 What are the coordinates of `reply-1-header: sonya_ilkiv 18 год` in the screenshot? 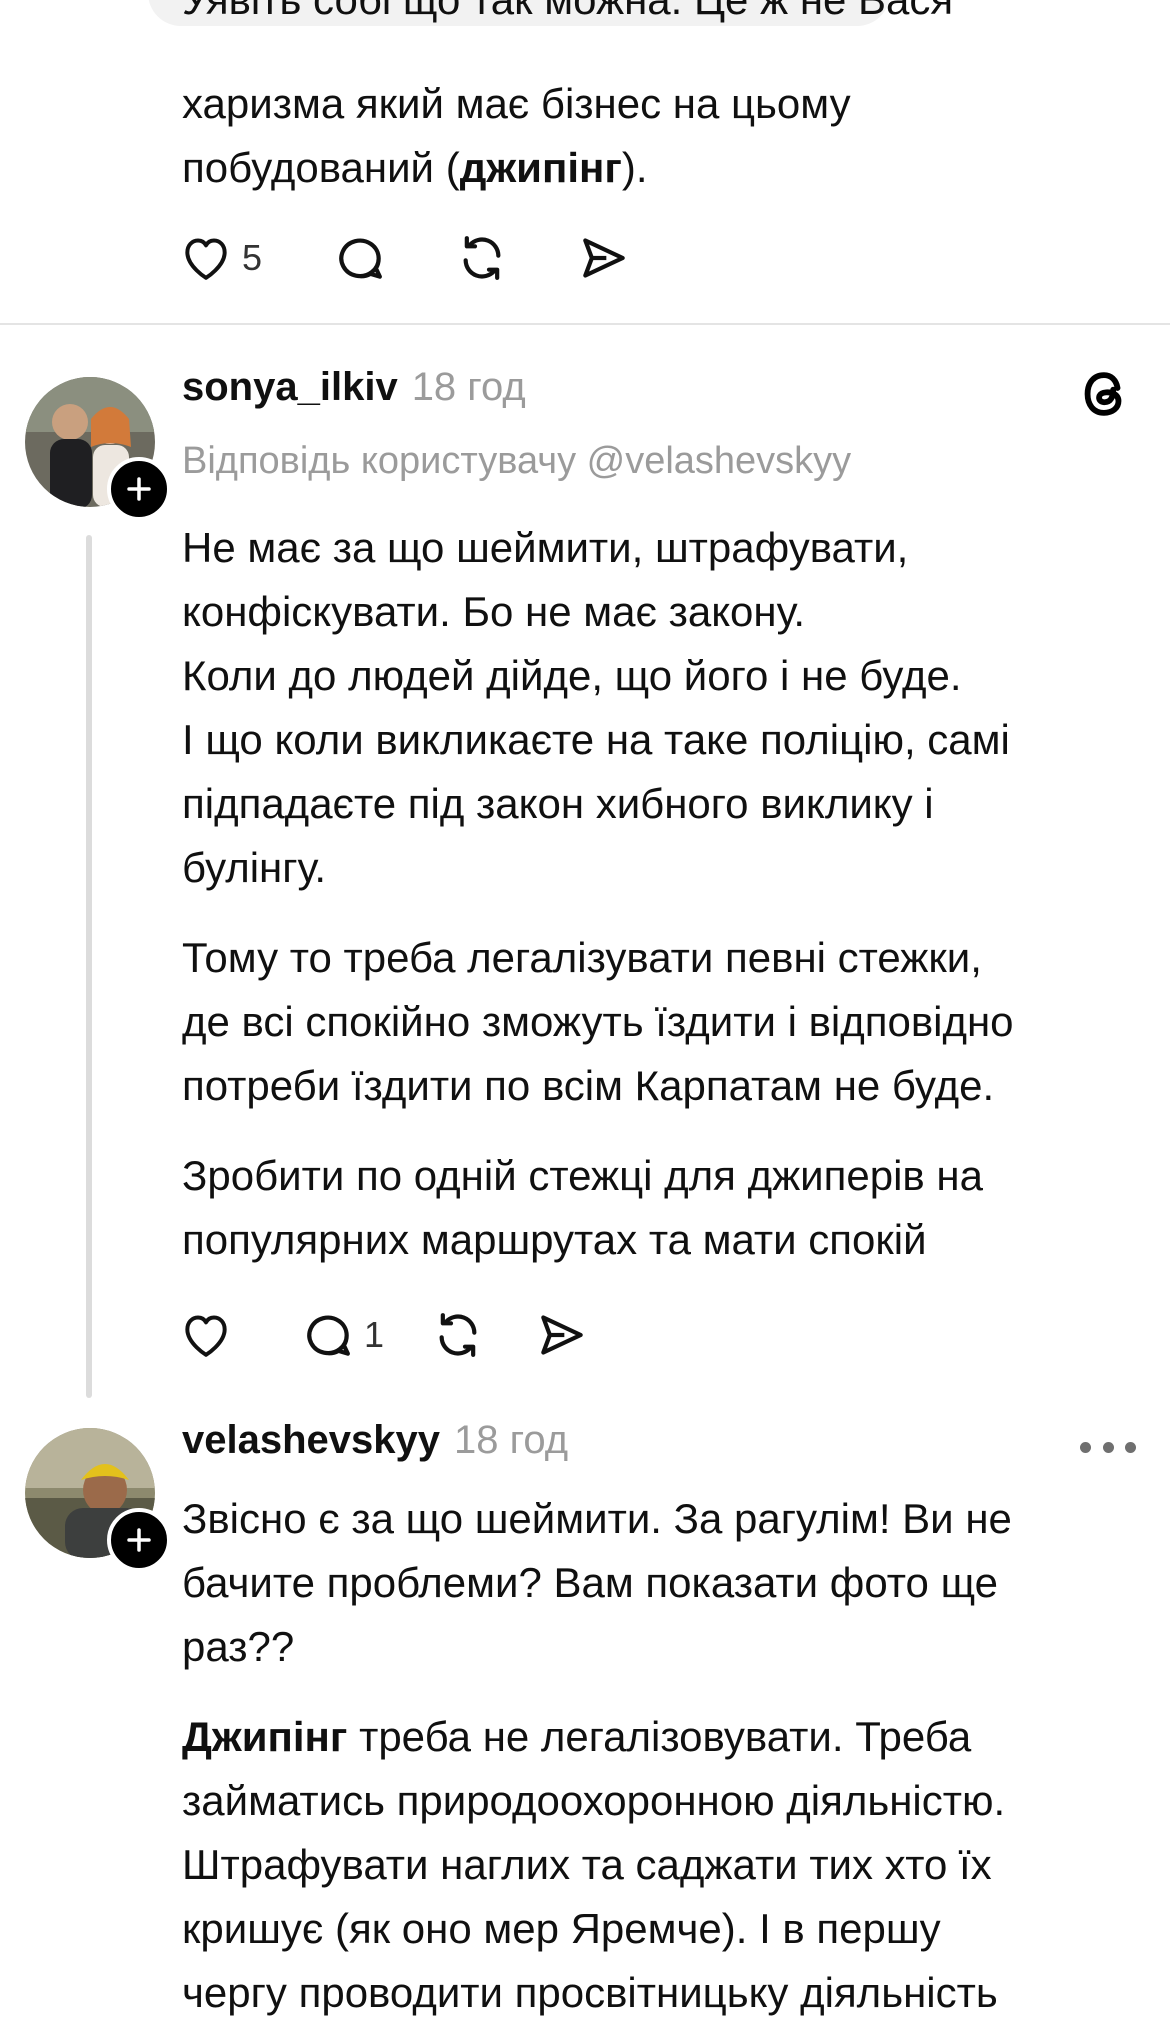 It's located at (354, 395).